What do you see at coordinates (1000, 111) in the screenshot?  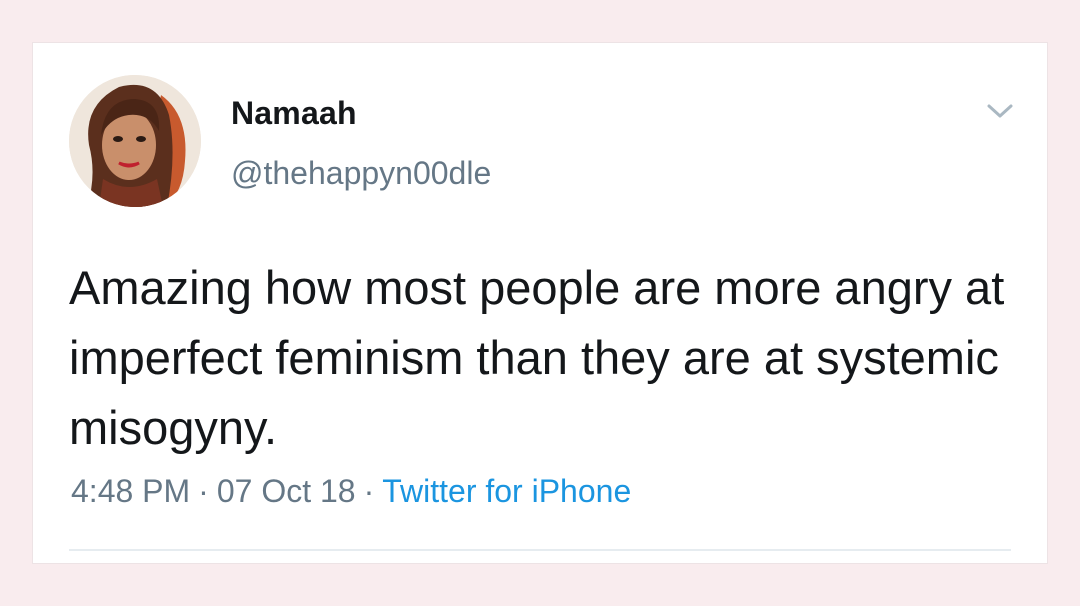 I see `chevron-down-icon` at bounding box center [1000, 111].